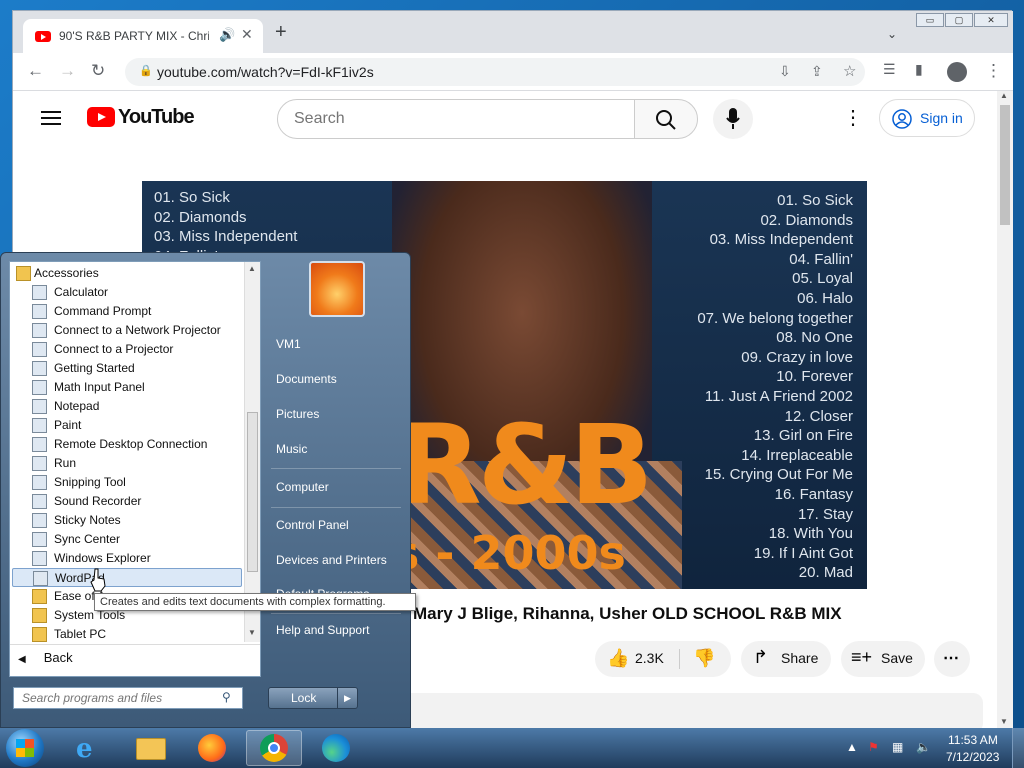 This screenshot has width=1024, height=768. Describe the element at coordinates (993, 71) in the screenshot. I see `chrome-menu-icon: ⋮` at that location.